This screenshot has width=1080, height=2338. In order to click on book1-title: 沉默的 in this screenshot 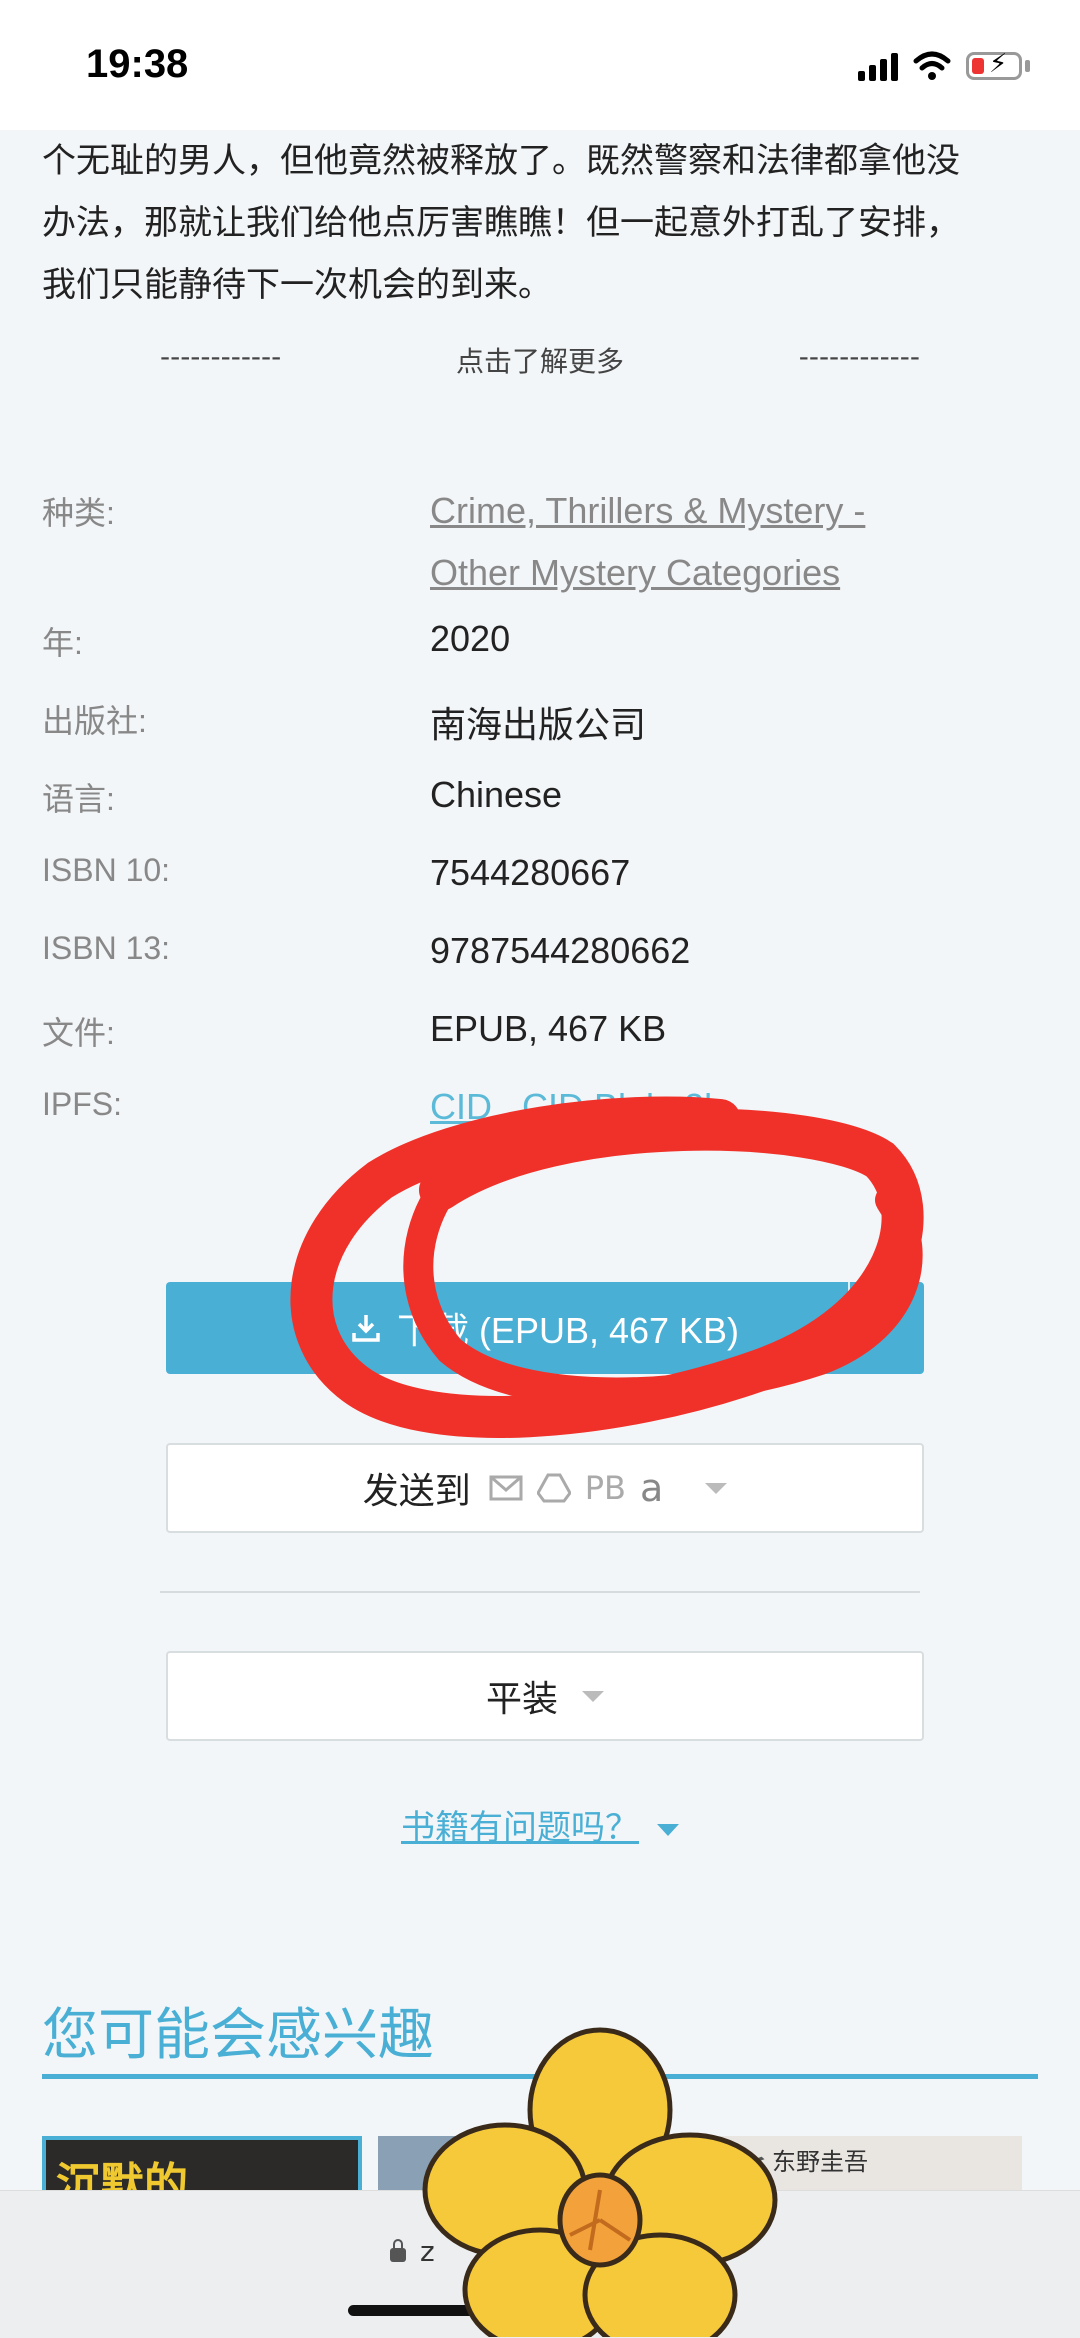, I will do `click(122, 2177)`.